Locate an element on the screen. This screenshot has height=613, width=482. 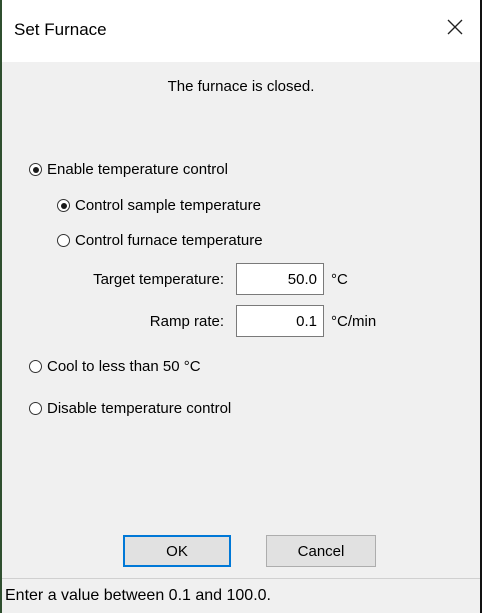
disable-temperature-control-label: Disable temperature control is located at coordinates (139, 408).